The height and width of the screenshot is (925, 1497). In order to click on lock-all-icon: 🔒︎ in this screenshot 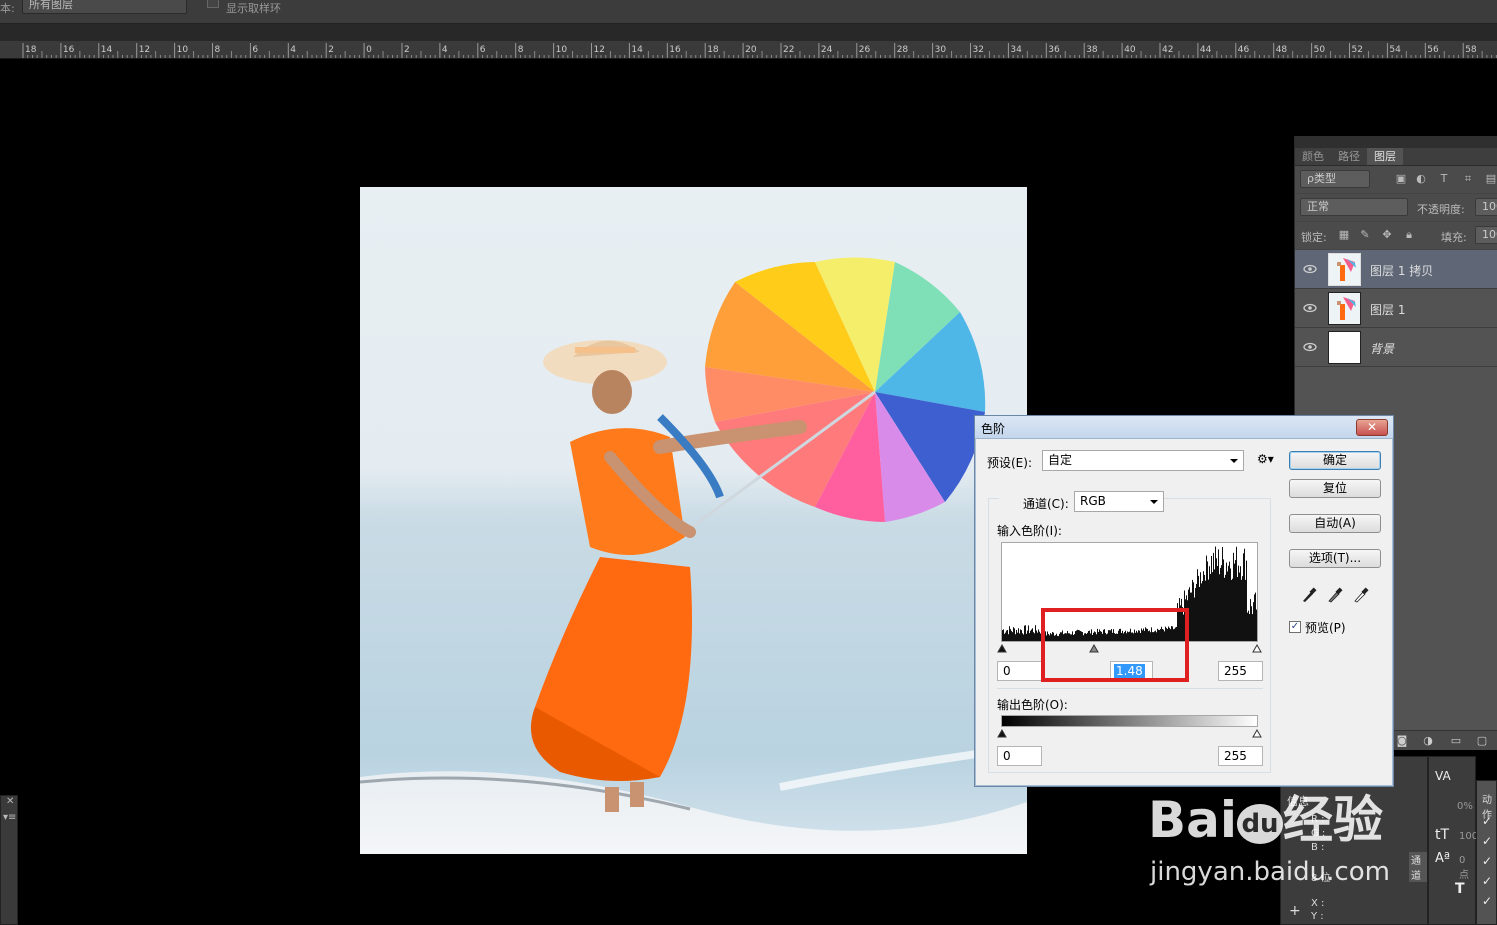, I will do `click(1409, 235)`.